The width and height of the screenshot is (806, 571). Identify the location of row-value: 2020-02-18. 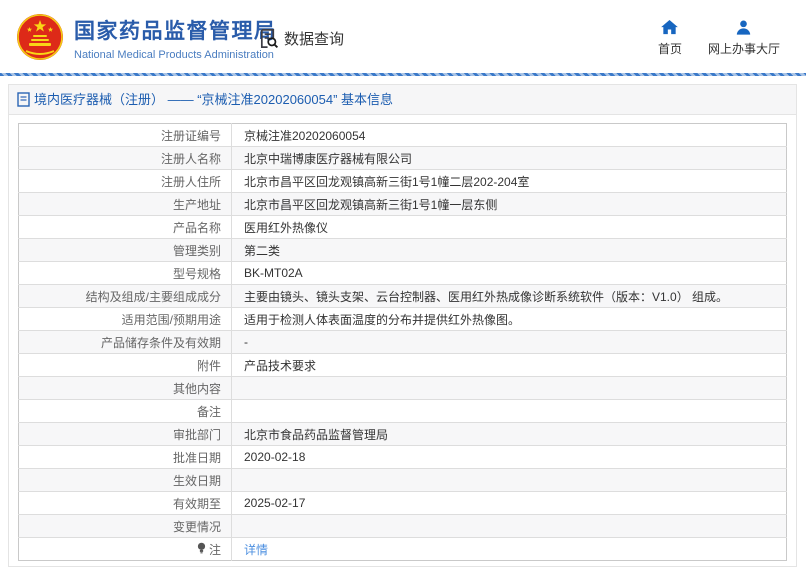
(509, 457).